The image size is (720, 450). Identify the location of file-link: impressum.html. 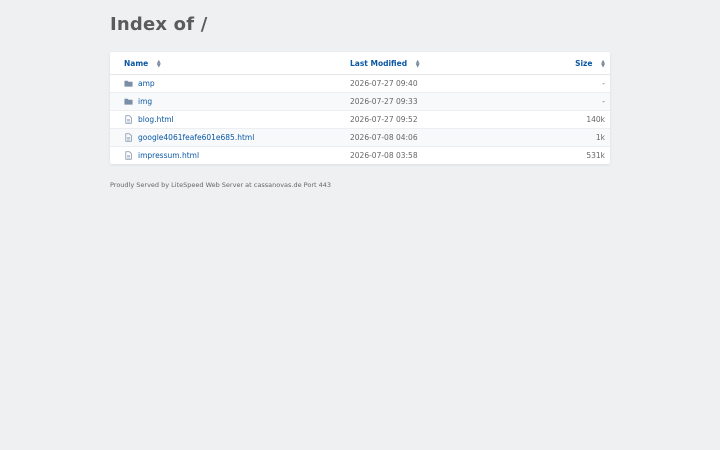
(168, 155).